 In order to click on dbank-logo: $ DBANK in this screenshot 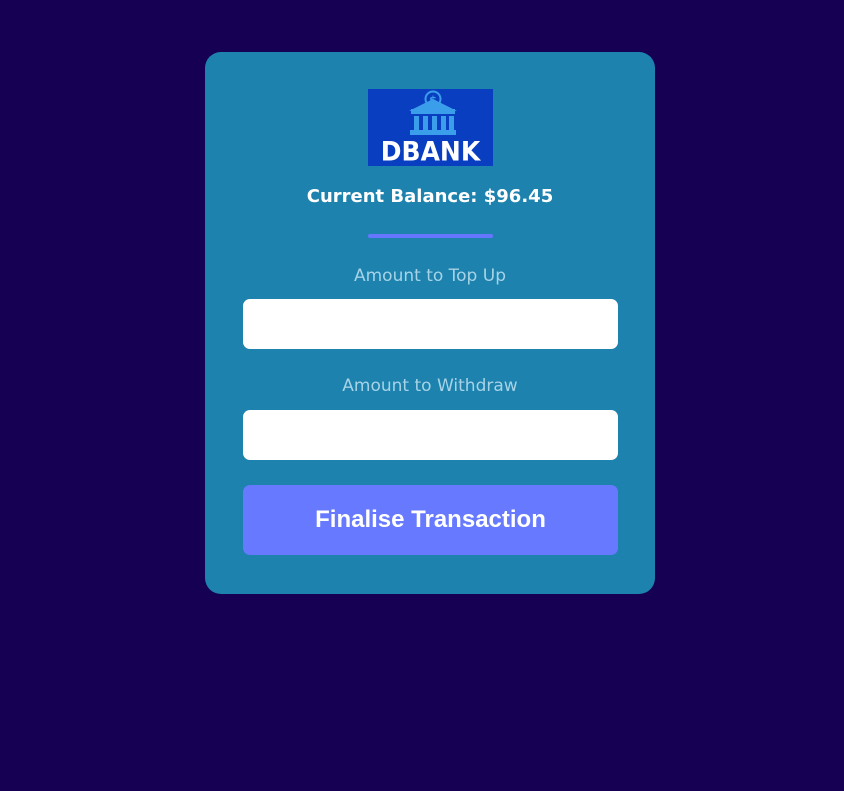, I will do `click(430, 127)`.